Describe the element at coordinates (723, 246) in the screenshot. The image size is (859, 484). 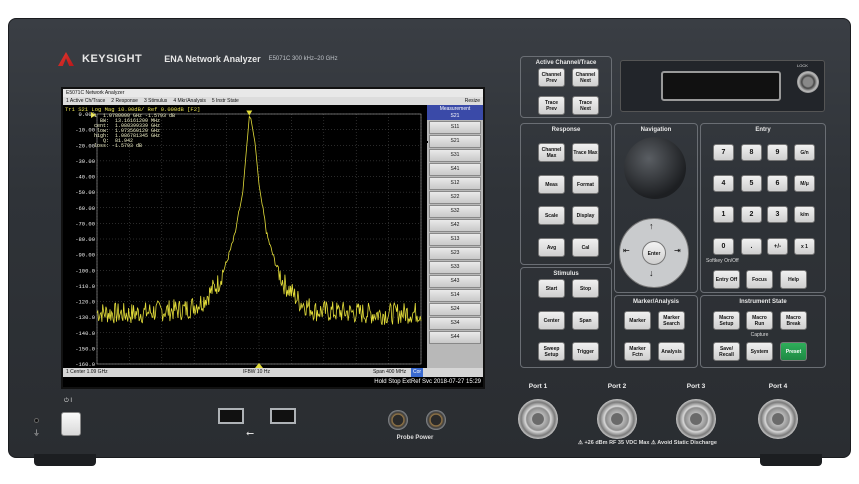
I see `key-0: 0` at that location.